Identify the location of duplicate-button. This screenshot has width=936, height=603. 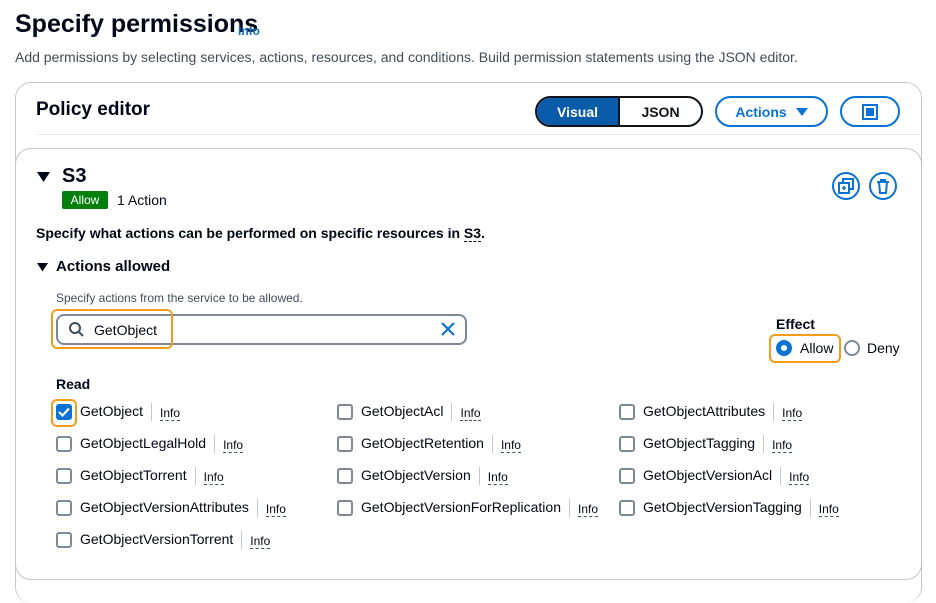
(846, 186).